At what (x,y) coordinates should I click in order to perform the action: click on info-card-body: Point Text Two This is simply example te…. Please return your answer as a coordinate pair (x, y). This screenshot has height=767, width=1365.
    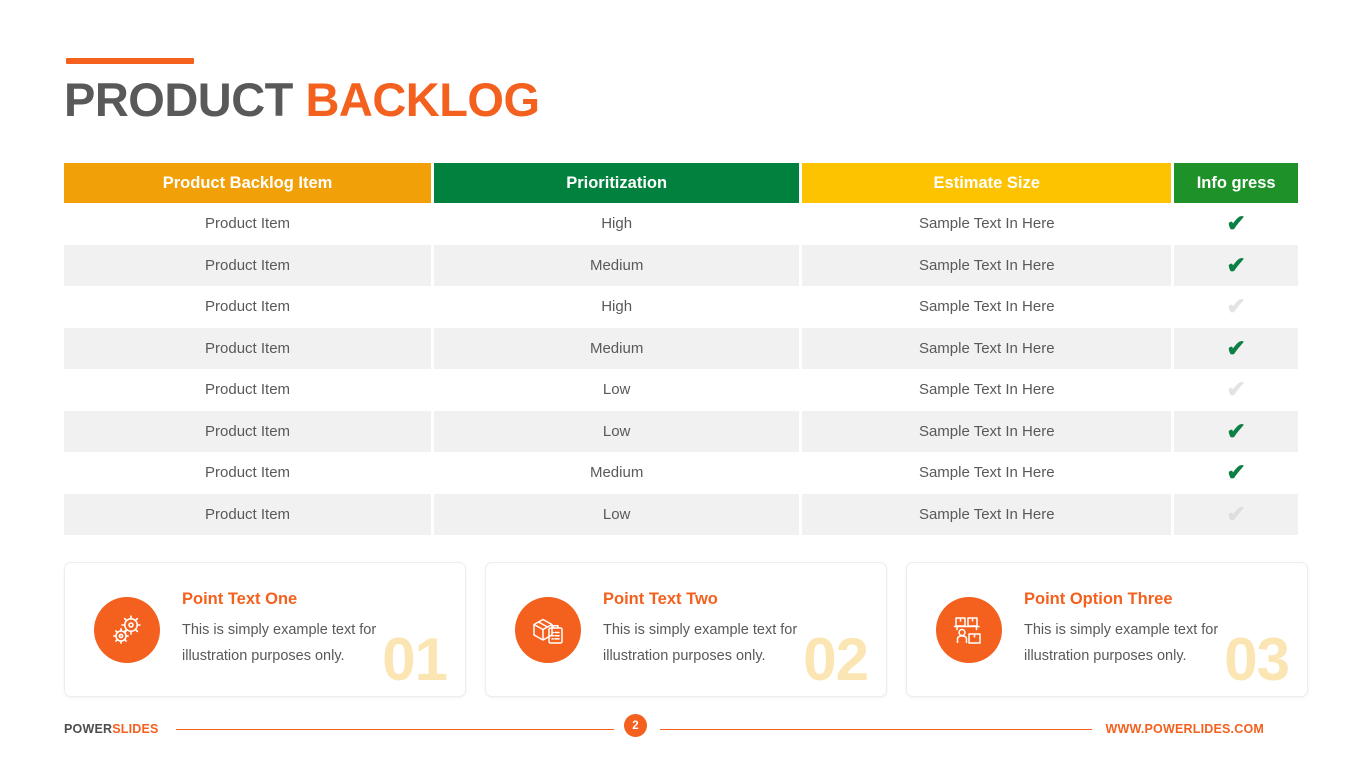
    Looking at the image, I should click on (712, 629).